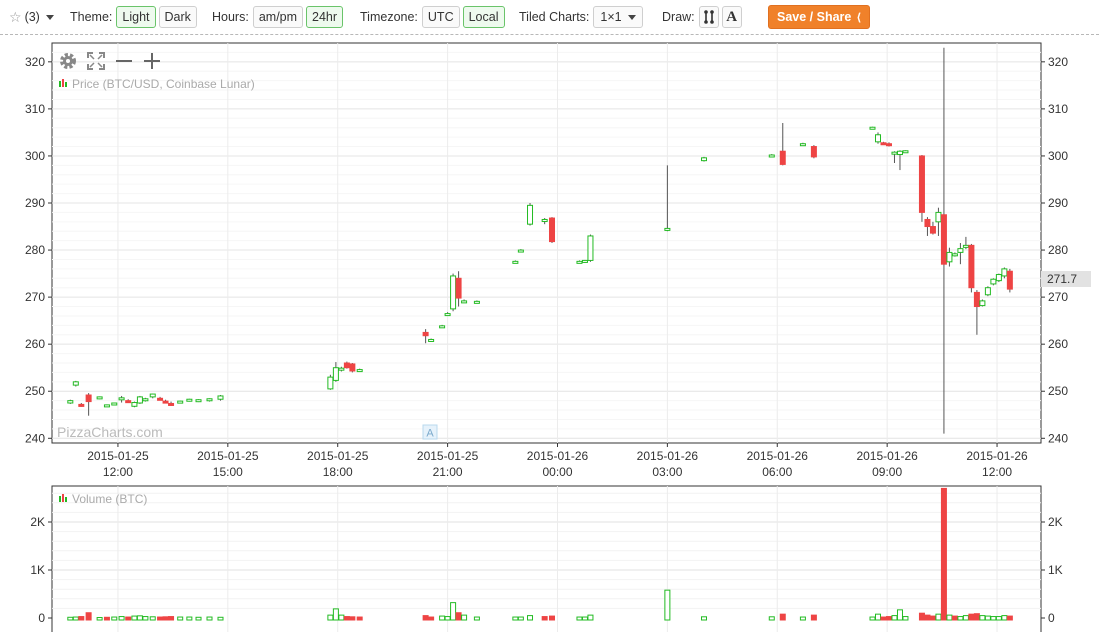 The width and height of the screenshot is (1099, 632). What do you see at coordinates (35, 344) in the screenshot?
I see `price-tick-label-left: 260` at bounding box center [35, 344].